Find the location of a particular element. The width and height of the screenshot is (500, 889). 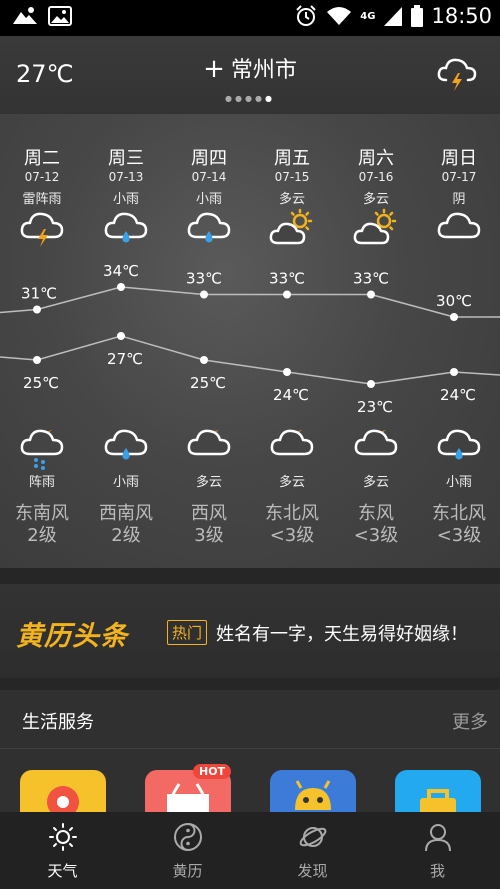

add-city-icon: + is located at coordinates (214, 69).